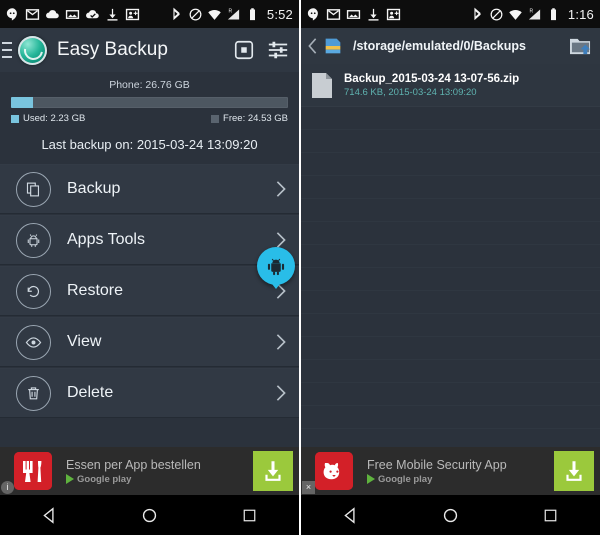 The width and height of the screenshot is (600, 535). I want to click on right-ad-banner: × Free Mobile Security App Google play, so click(450, 471).